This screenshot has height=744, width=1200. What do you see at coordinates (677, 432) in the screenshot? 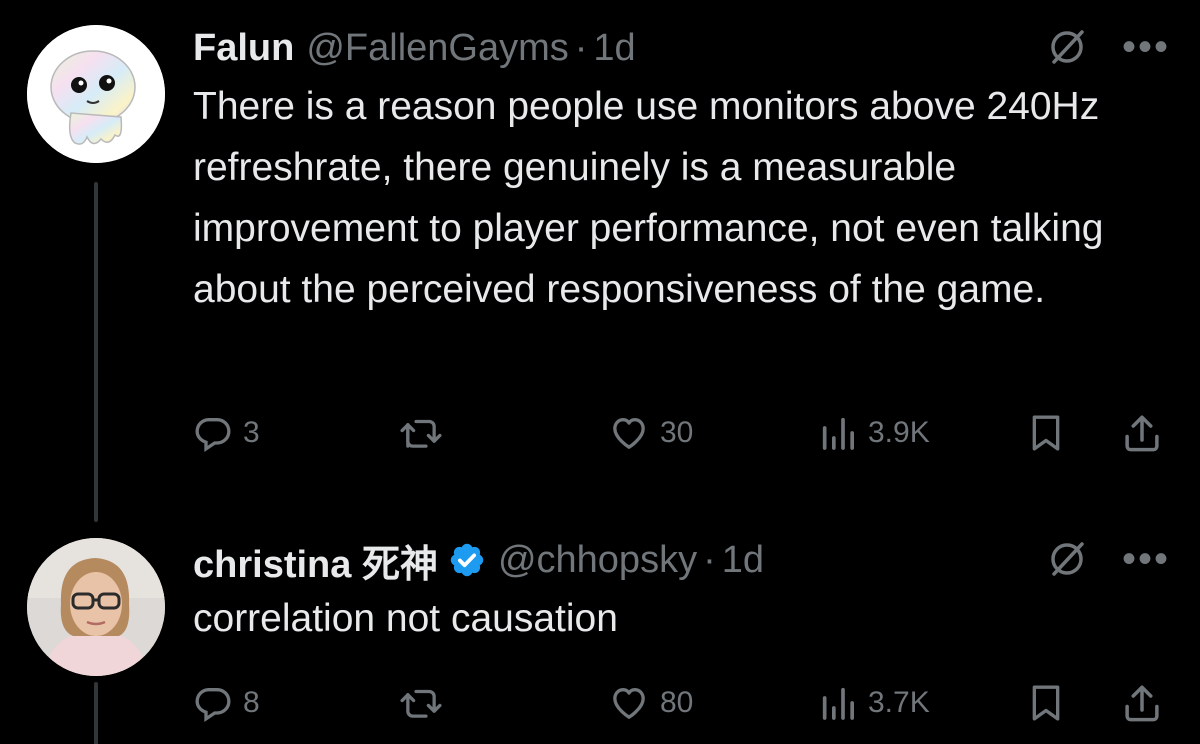
I see `like-count: 30` at bounding box center [677, 432].